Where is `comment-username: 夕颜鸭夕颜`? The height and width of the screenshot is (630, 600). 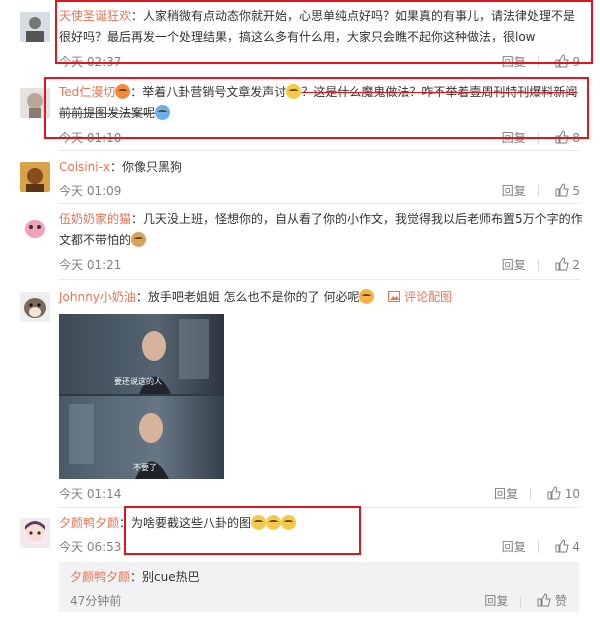 comment-username: 夕颜鸭夕颜 is located at coordinates (89, 523).